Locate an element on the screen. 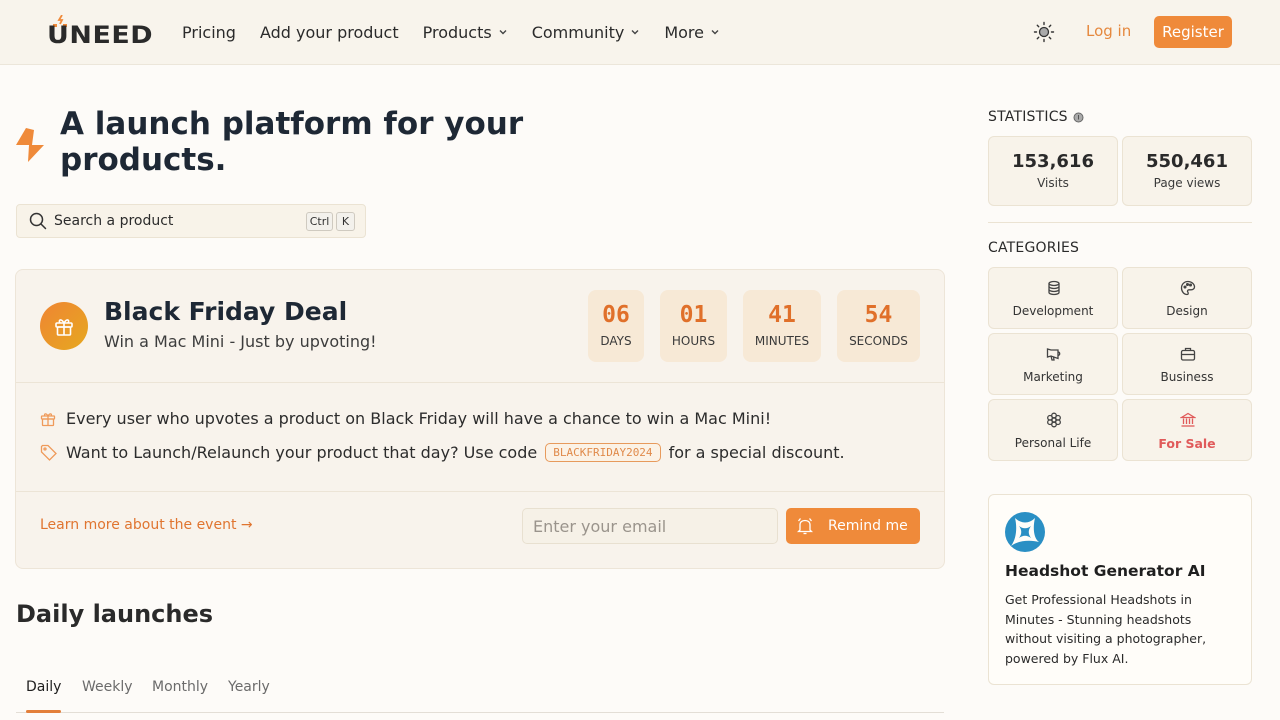  category-personal-life: Personal Life is located at coordinates (1053, 430).